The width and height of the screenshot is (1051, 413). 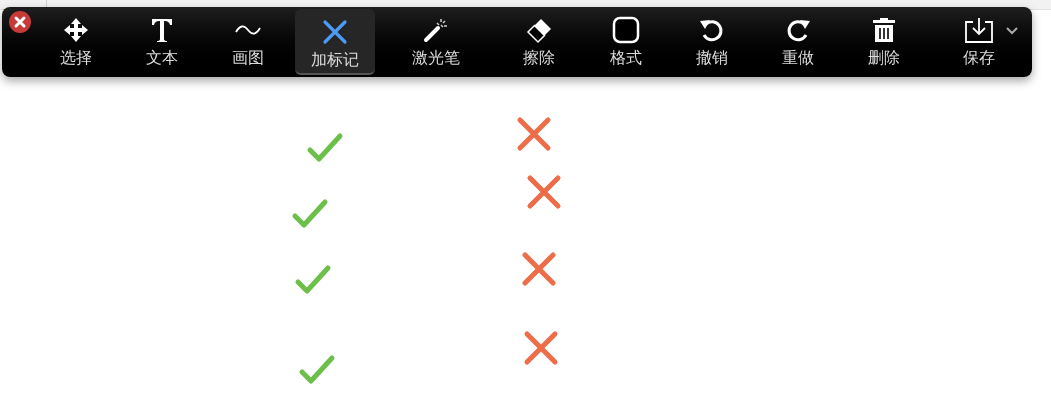 What do you see at coordinates (626, 30) in the screenshot?
I see `rounded-square-icon` at bounding box center [626, 30].